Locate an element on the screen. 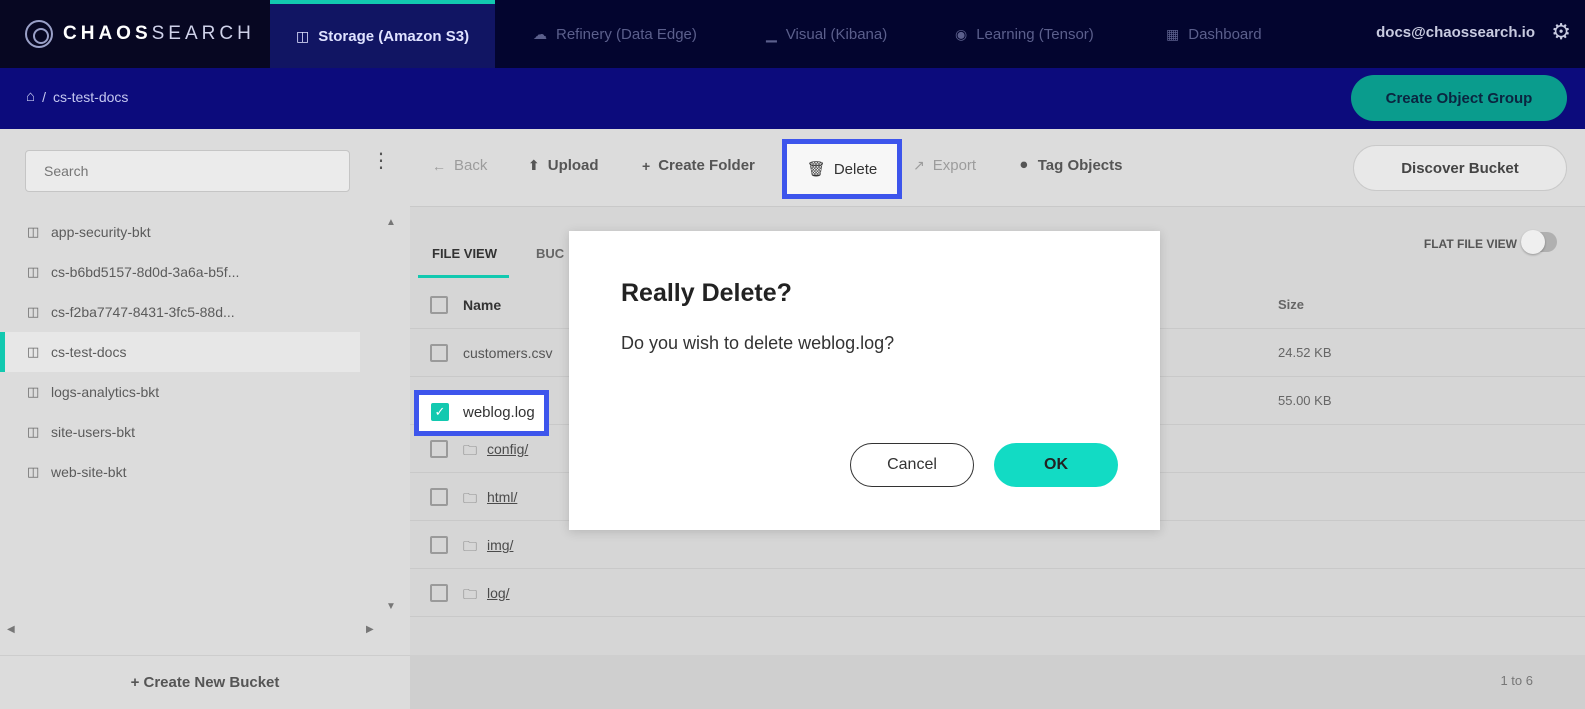  ok-button: OK is located at coordinates (1056, 465).